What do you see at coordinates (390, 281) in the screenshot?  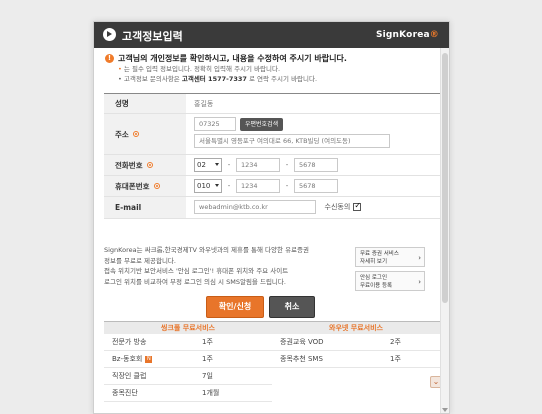 I see `safe-login-register-button: 안심 로그인 무료이용 등록 ›` at bounding box center [390, 281].